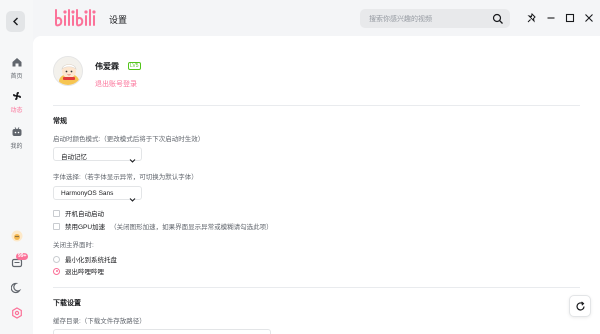 This screenshot has height=334, width=600. I want to click on pin-button, so click(532, 18).